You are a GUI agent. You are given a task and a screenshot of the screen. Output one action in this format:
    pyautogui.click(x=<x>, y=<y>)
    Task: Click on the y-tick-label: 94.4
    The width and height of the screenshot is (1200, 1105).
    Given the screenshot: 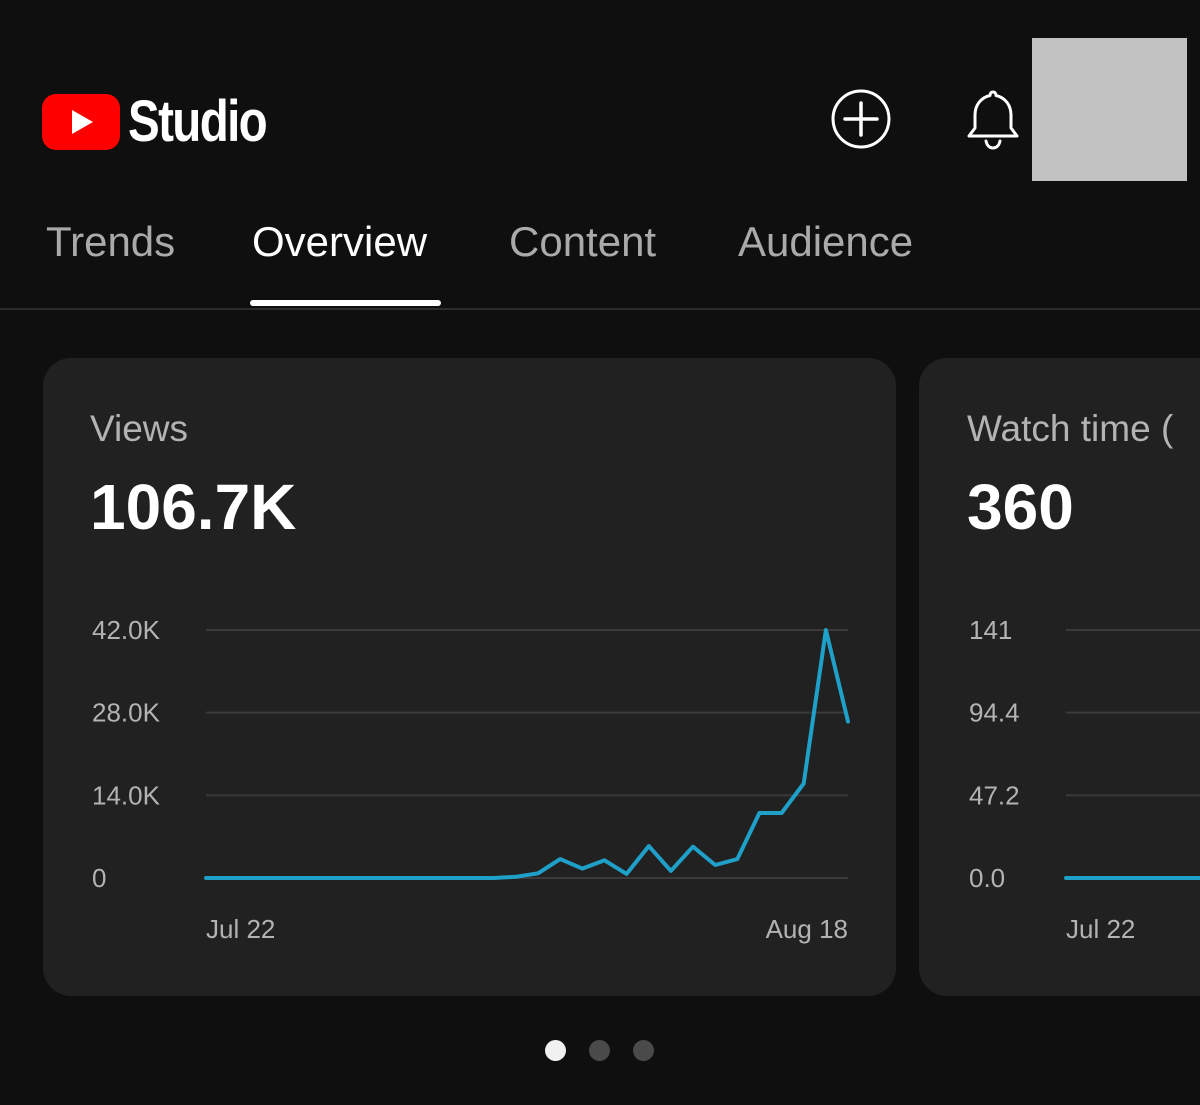 What is the action you would take?
    pyautogui.click(x=994, y=713)
    